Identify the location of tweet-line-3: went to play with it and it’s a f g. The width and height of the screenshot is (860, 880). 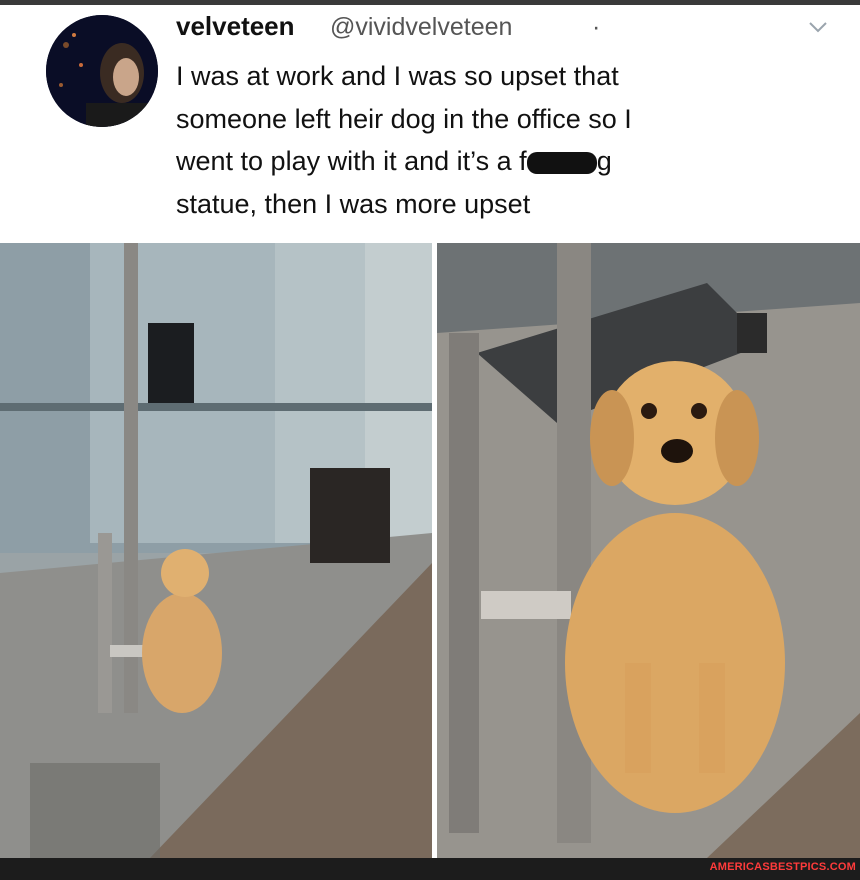
(496, 161).